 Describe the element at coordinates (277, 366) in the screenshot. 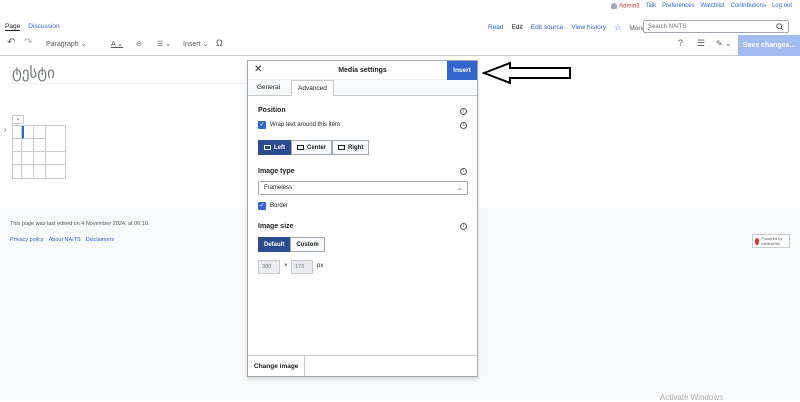

I see `change-image-button: Change image` at that location.